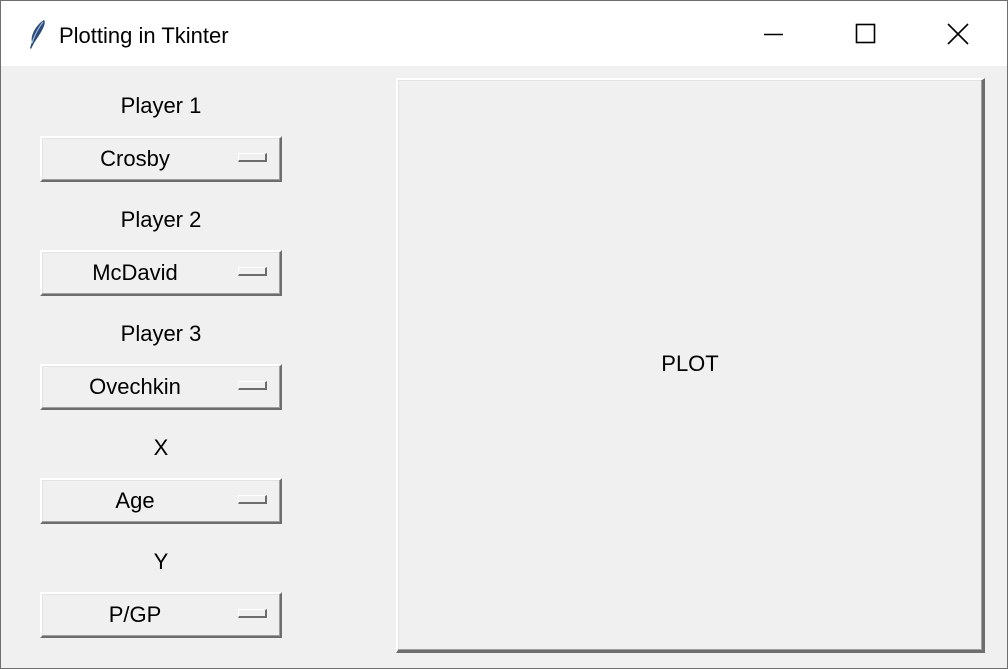 This screenshot has width=1008, height=669. What do you see at coordinates (161, 333) in the screenshot?
I see `player3-label: Player 3` at bounding box center [161, 333].